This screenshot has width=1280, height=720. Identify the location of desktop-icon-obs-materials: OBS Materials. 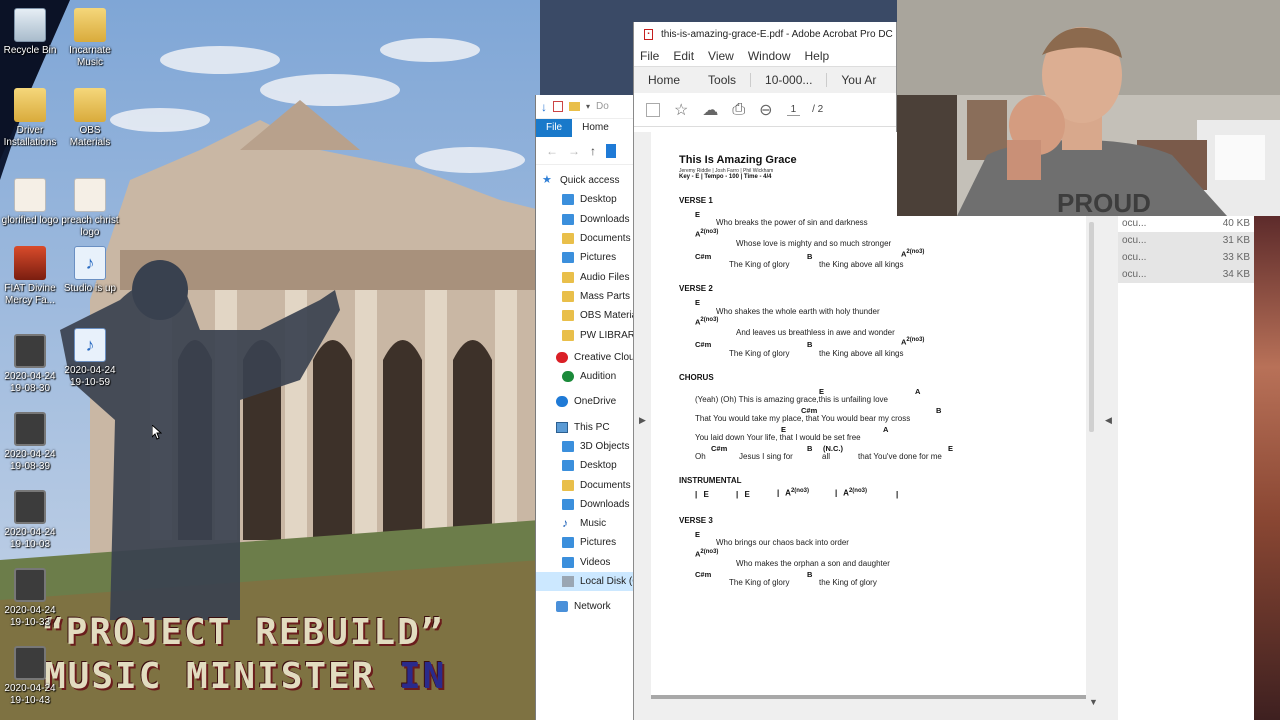
(90, 118).